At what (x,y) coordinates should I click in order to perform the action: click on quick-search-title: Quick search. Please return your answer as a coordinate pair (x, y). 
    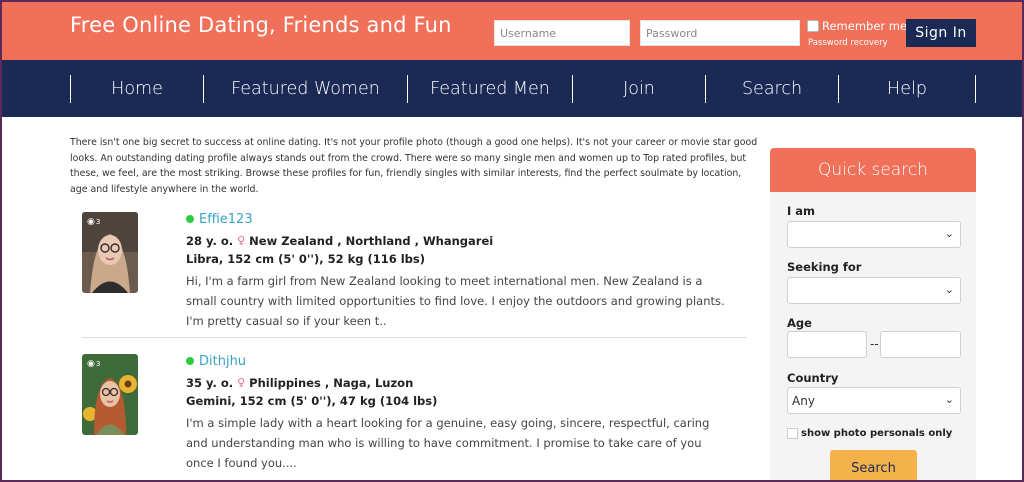
    Looking at the image, I should click on (873, 170).